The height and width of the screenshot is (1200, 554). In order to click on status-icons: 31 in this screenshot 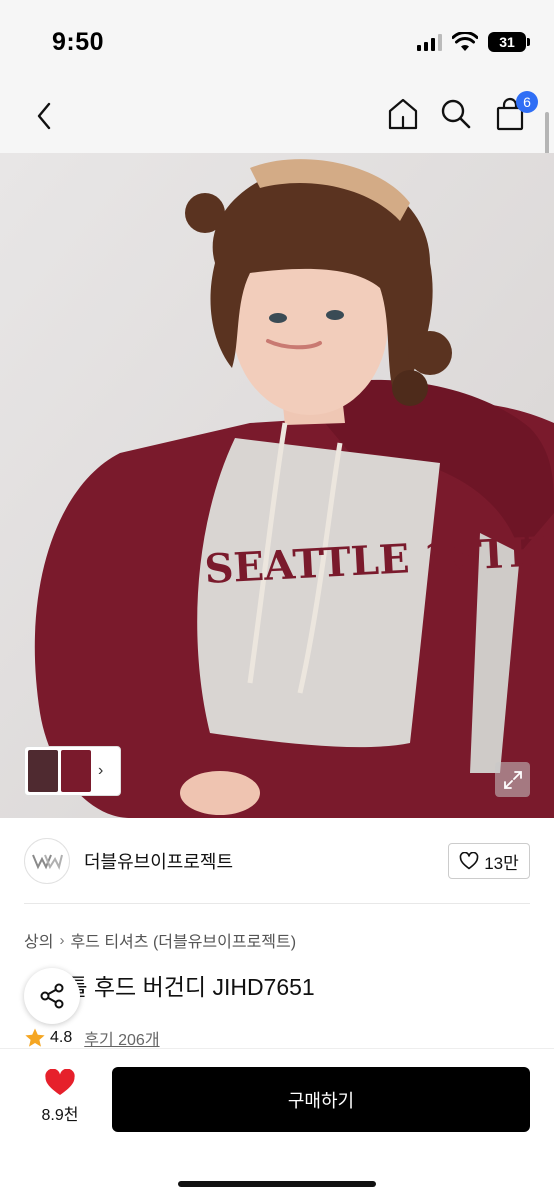, I will do `click(473, 42)`.